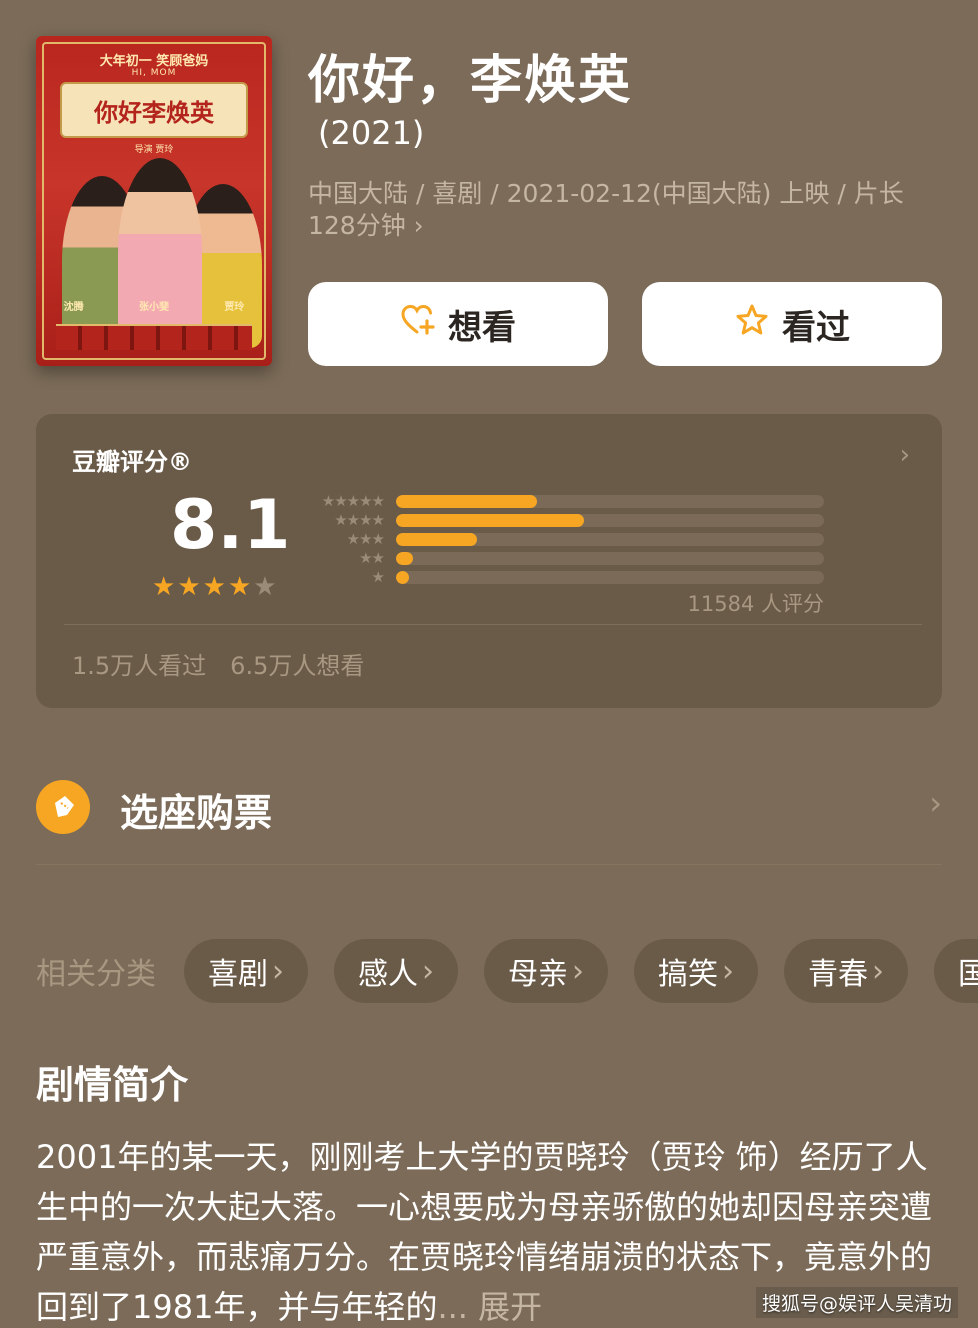  I want to click on category-chip-label: 喜剧, so click(238, 974).